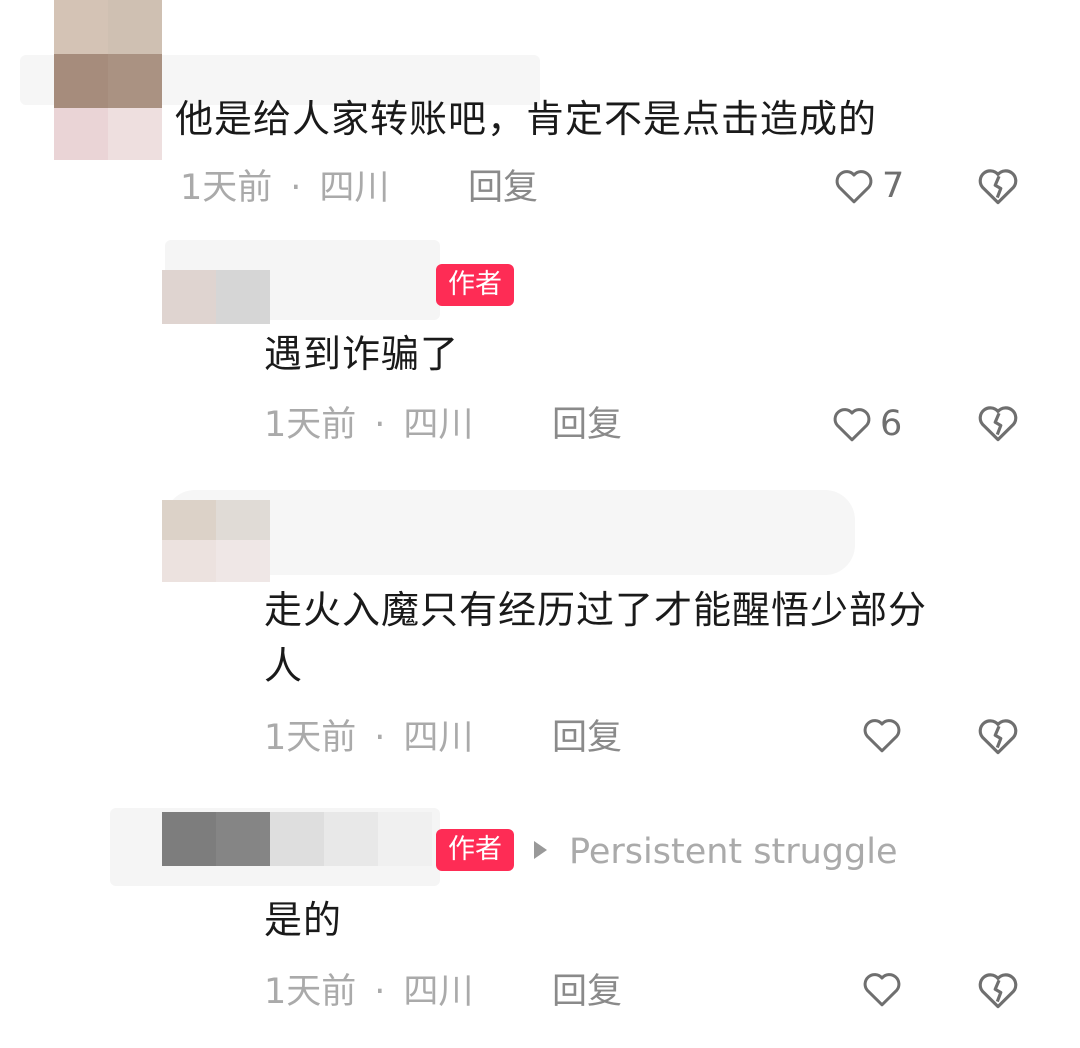 The image size is (1080, 1048). Describe the element at coordinates (891, 424) in the screenshot. I see `like-count: 6` at that location.